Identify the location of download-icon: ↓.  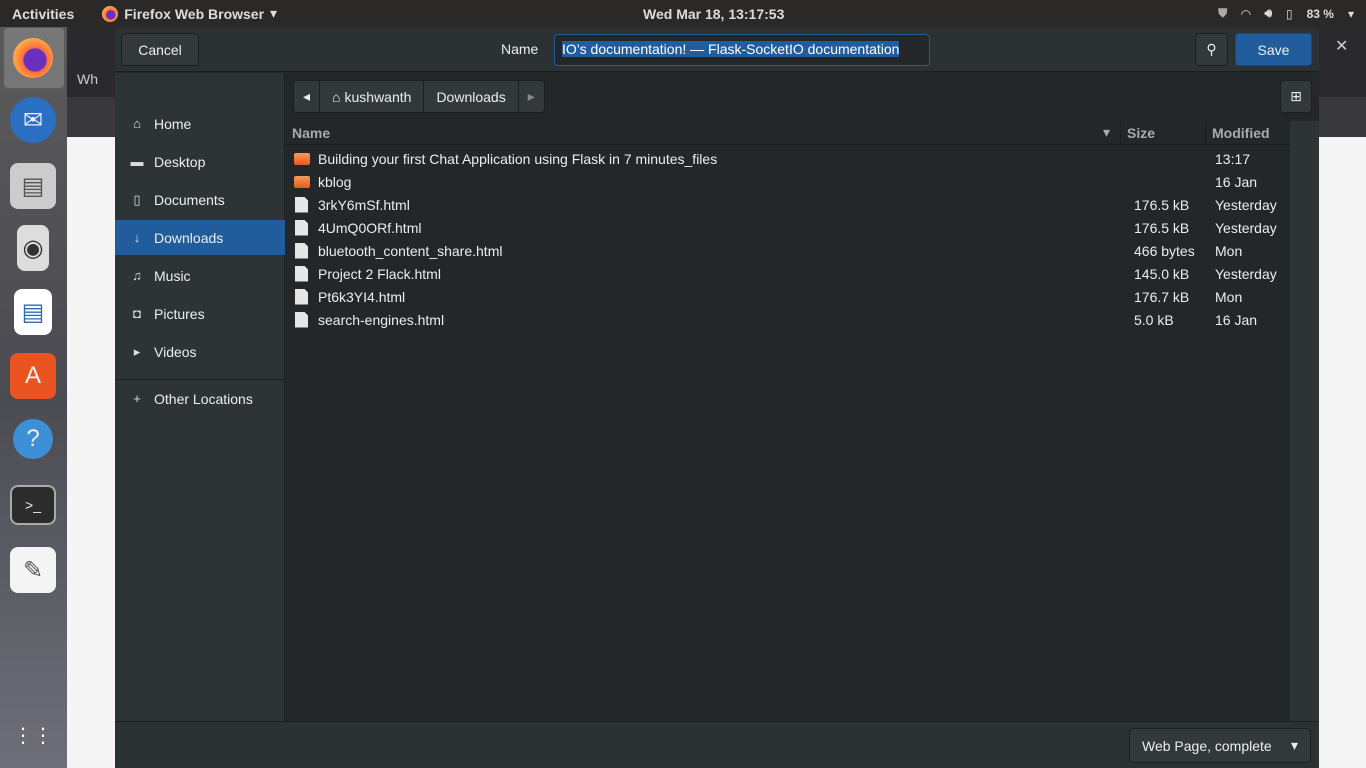
(137, 237).